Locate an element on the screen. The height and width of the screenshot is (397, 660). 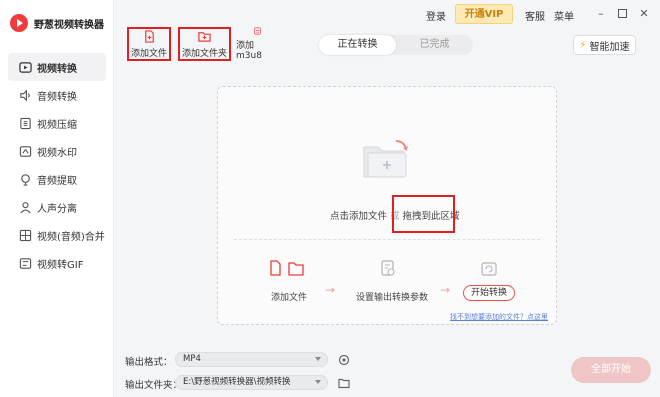
sidebar-item-label: 视频水印 is located at coordinates (57, 153).